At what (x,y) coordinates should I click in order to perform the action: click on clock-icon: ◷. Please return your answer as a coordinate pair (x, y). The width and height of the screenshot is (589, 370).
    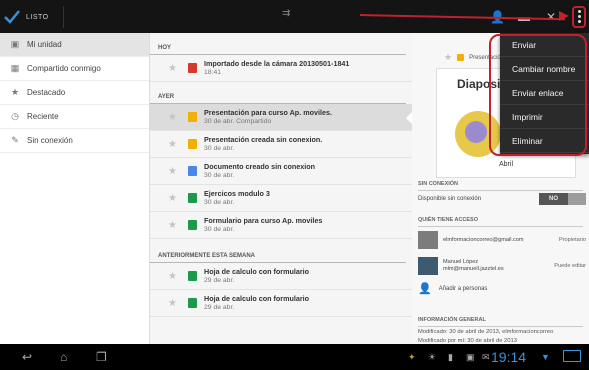
    Looking at the image, I should click on (15, 116).